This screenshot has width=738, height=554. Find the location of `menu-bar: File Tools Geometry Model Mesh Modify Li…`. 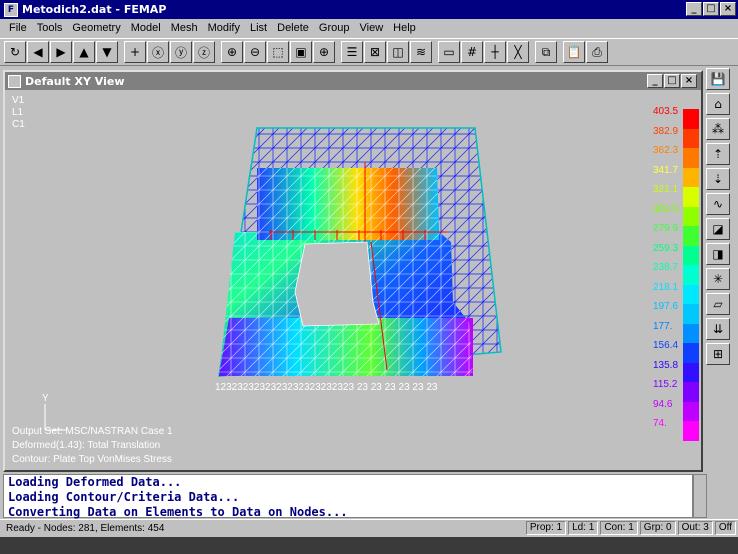

menu-bar: File Tools Geometry Model Mesh Modify Li… is located at coordinates (369, 28).